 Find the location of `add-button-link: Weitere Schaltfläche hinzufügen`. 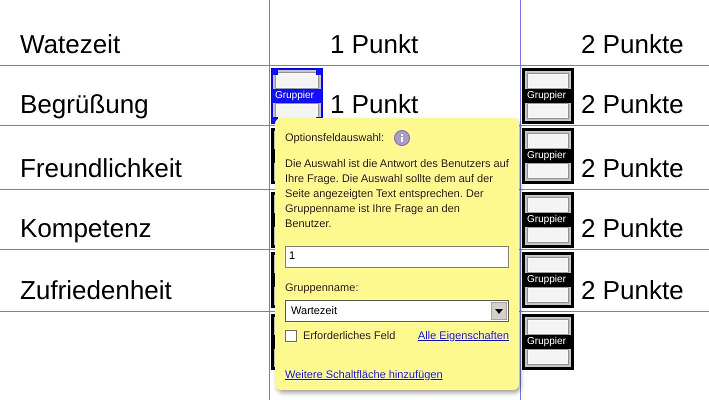

add-button-link: Weitere Schaltfläche hinzufügen is located at coordinates (364, 374).